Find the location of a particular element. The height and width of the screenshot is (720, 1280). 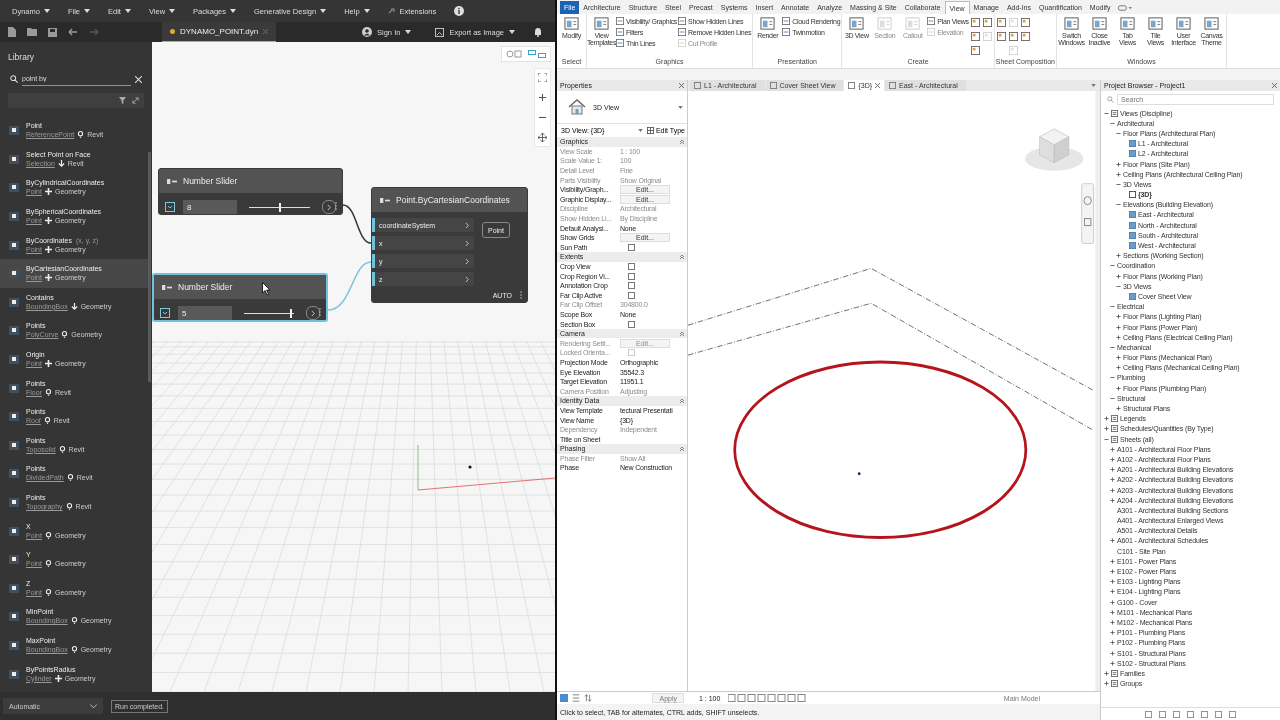

filter-icon is located at coordinates (122, 100).